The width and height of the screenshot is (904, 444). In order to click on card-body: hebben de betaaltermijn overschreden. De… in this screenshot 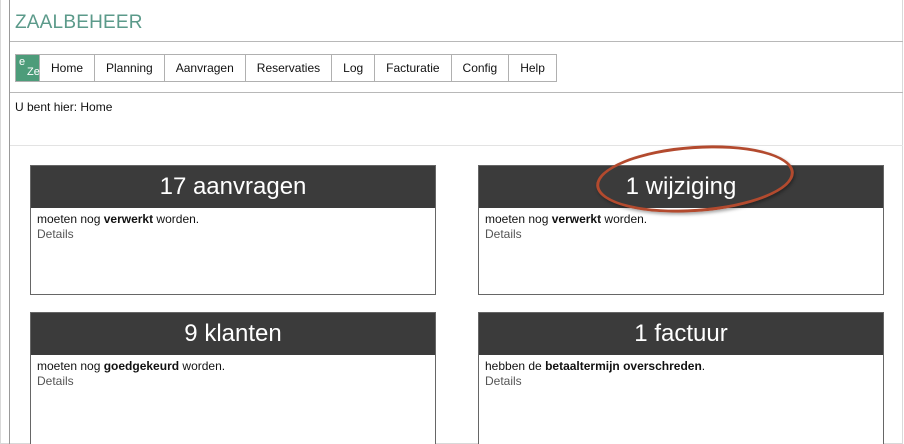, I will do `click(595, 373)`.